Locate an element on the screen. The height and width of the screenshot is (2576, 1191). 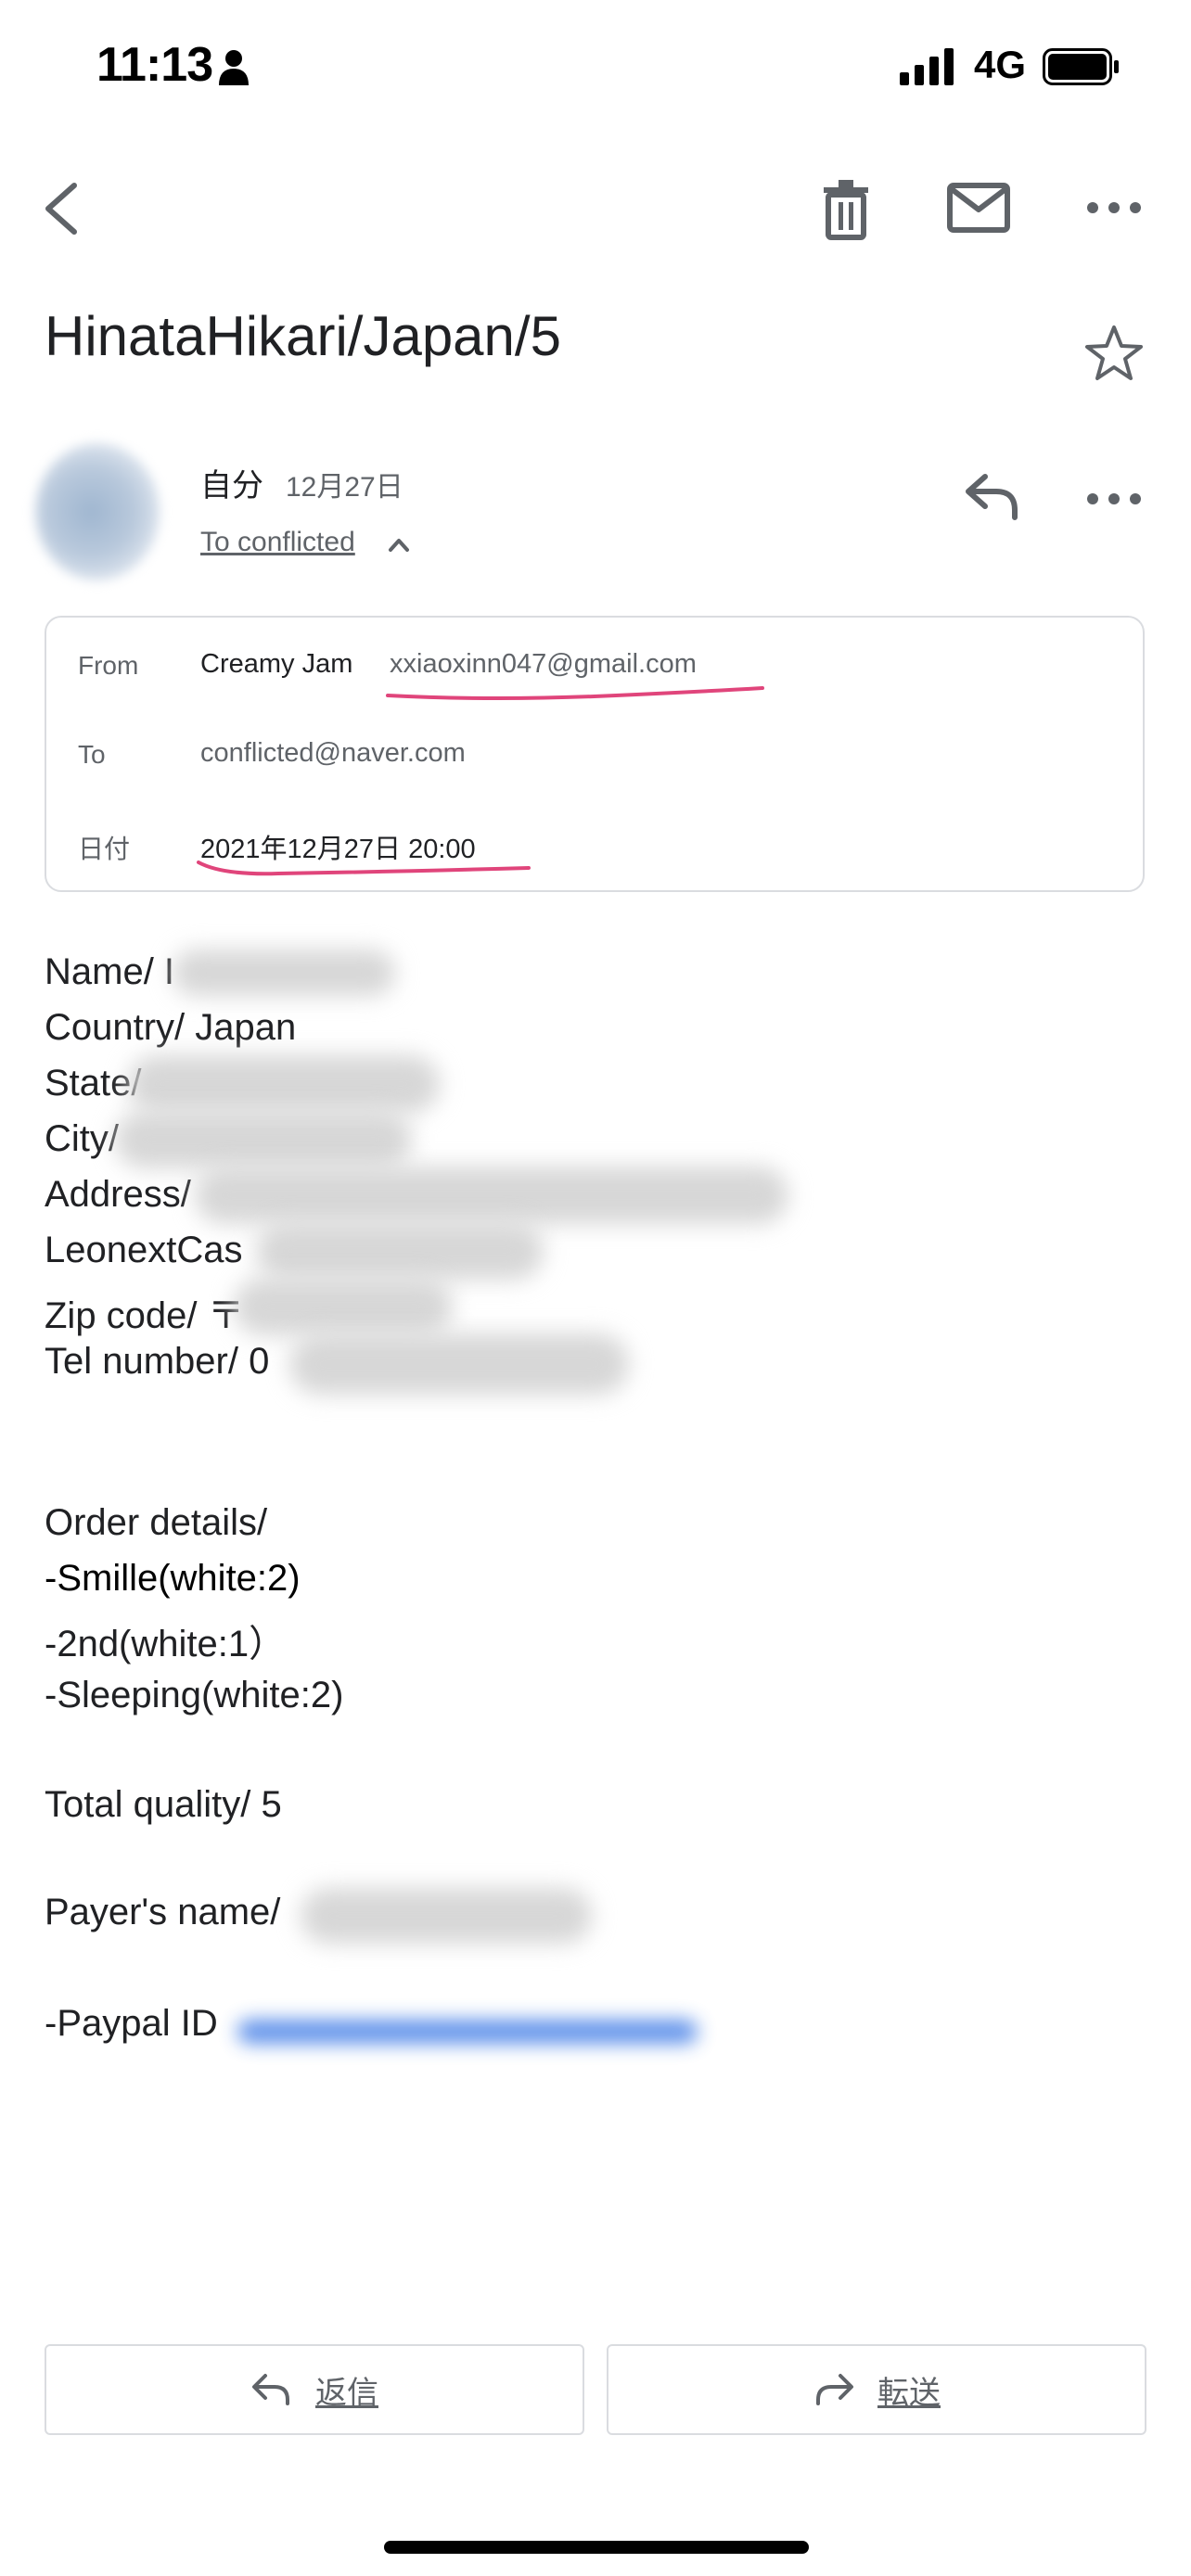
order-item: -2nd(white:1） is located at coordinates (166, 1644).